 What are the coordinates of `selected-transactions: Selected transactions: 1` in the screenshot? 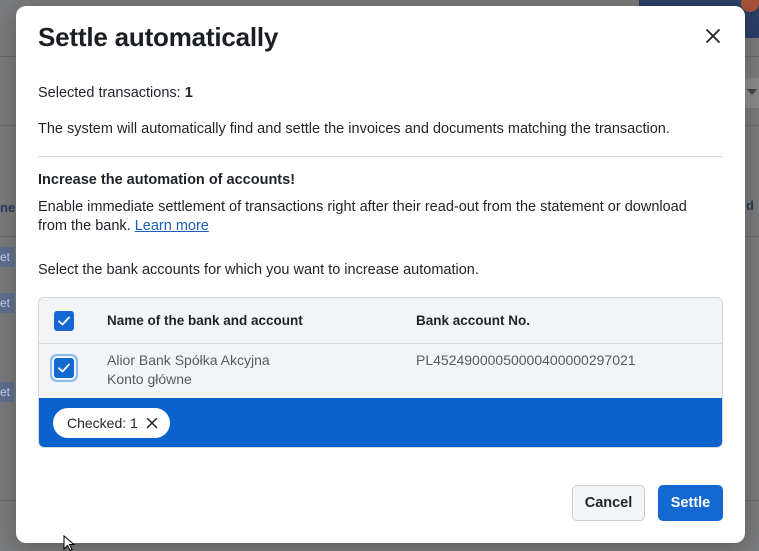 It's located at (115, 93).